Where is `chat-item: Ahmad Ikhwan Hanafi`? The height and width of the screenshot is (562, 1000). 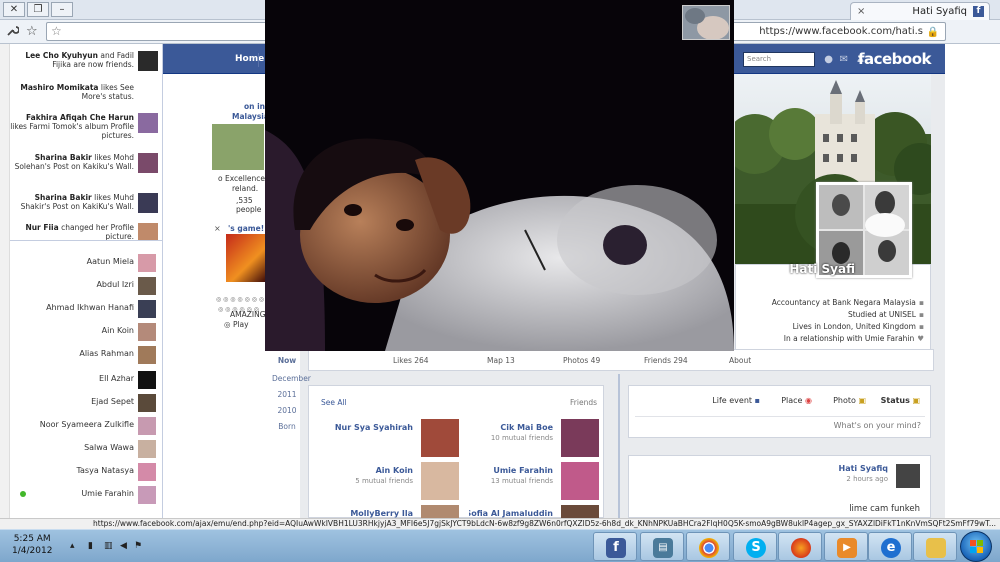
chat-item: Ahmad Ikhwan Hanafi is located at coordinates (87, 308).